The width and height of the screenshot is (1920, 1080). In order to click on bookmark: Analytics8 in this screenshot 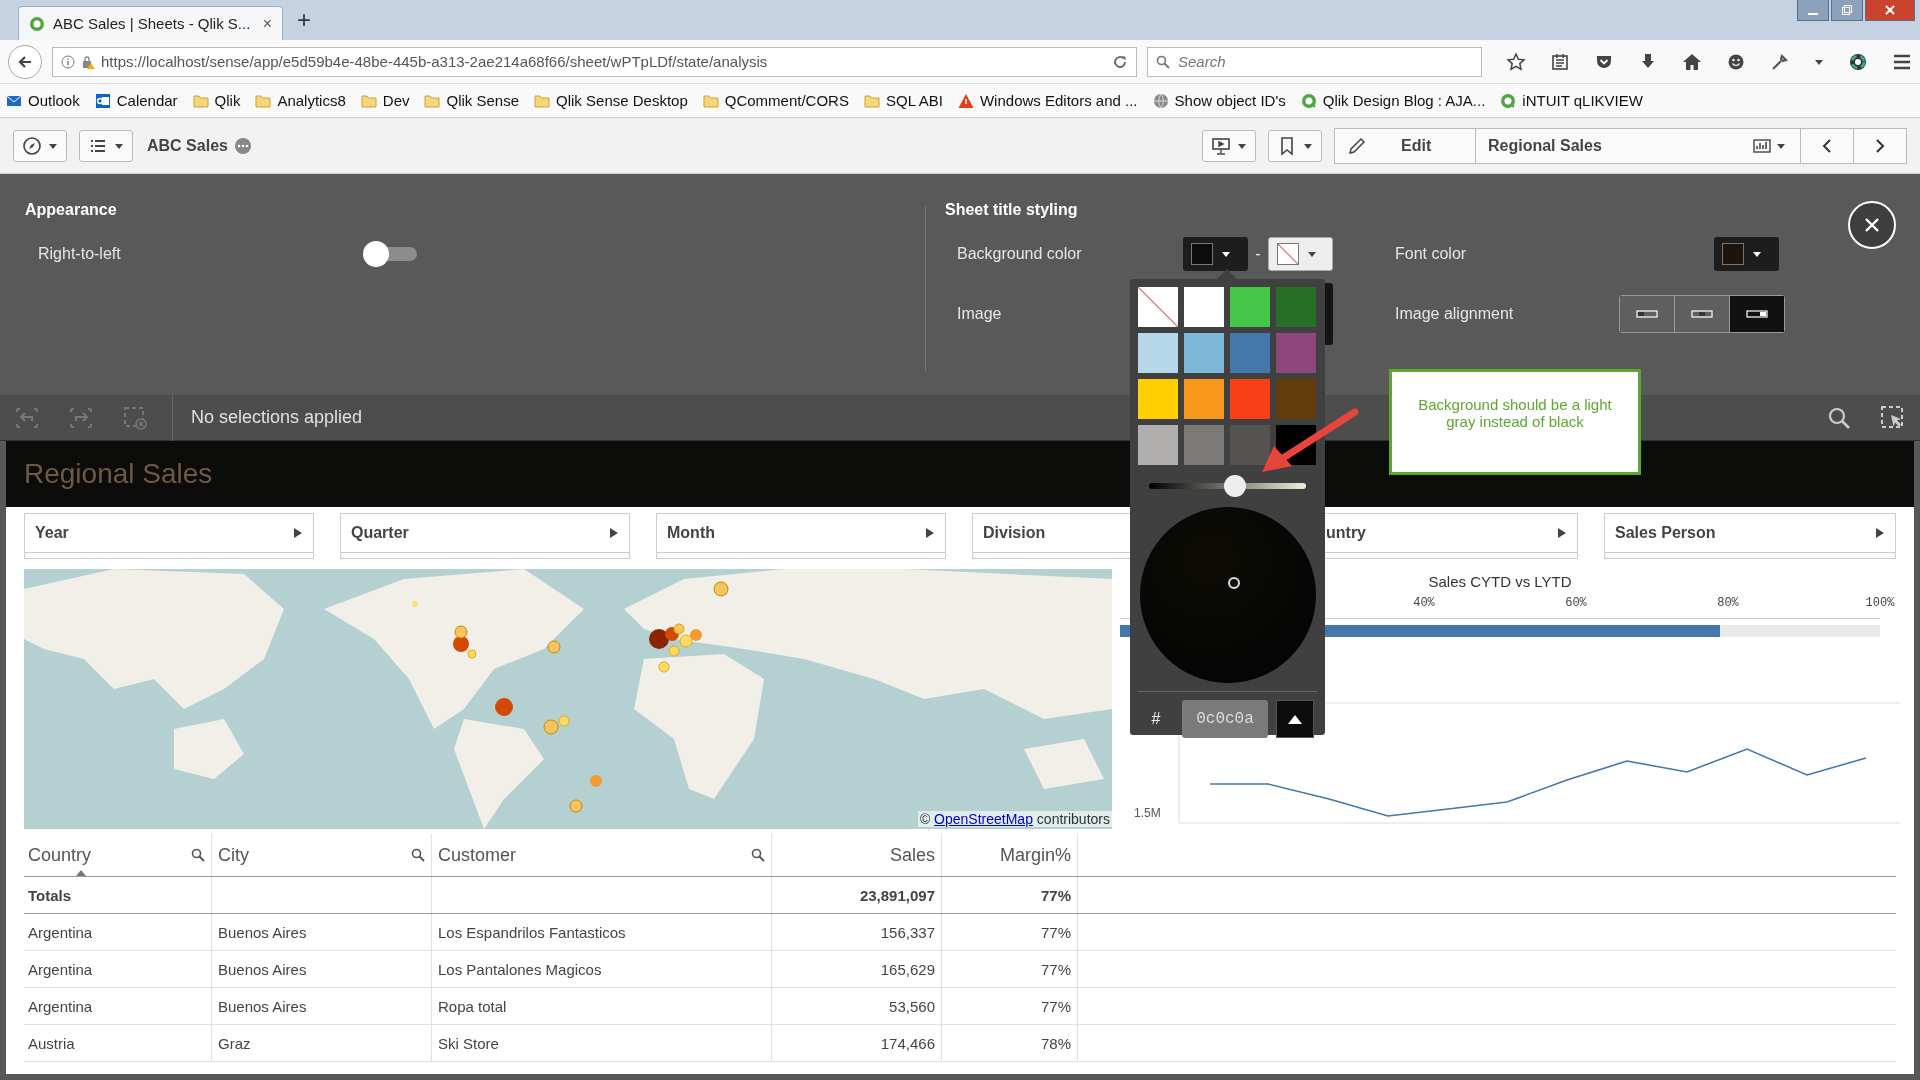, I will do `click(300, 100)`.